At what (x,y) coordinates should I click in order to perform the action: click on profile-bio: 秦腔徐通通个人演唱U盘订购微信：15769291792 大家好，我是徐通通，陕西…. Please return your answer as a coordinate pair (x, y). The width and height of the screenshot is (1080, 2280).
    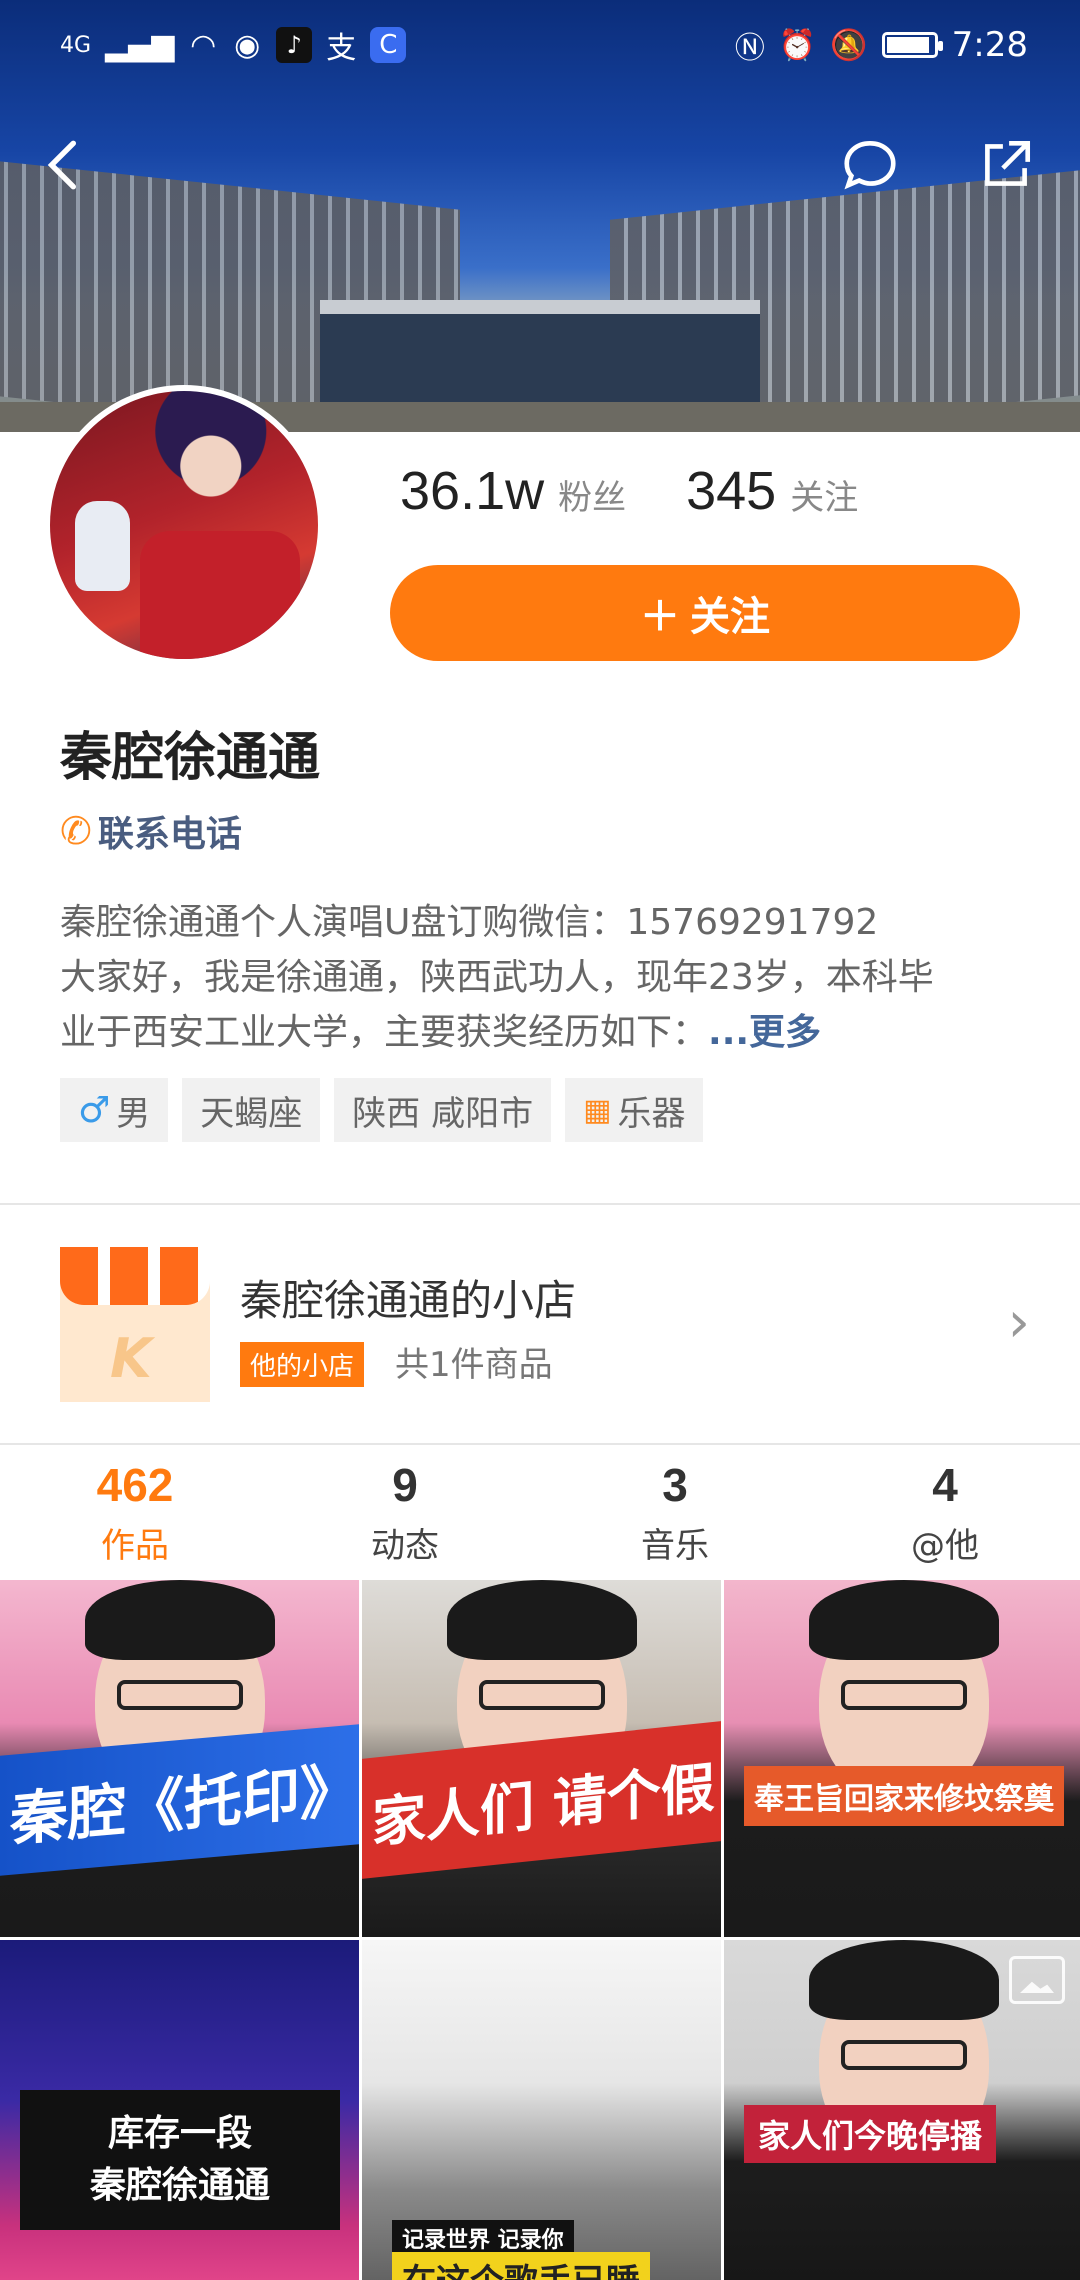
    Looking at the image, I should click on (545, 977).